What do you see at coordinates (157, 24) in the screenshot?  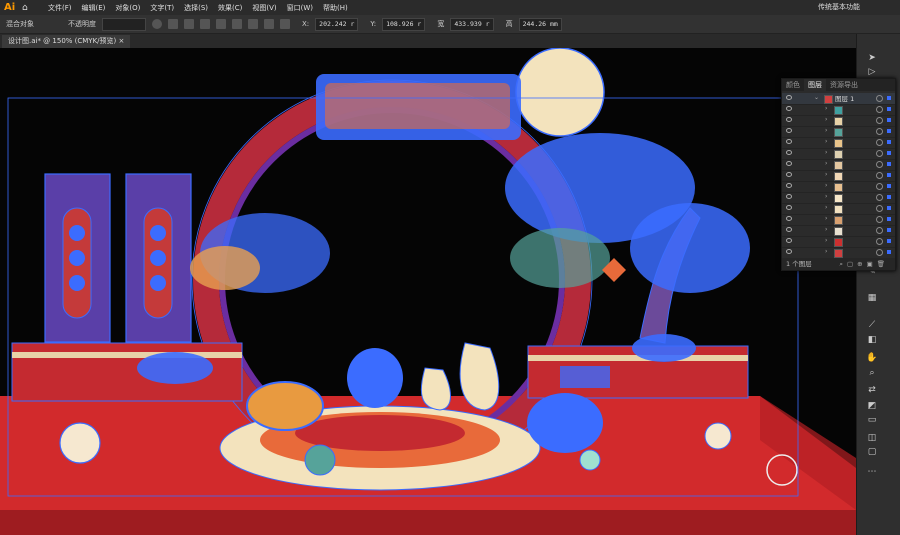 I see `recolor-icon` at bounding box center [157, 24].